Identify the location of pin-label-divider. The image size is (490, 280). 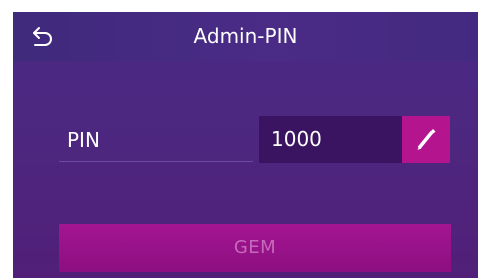
(156, 161).